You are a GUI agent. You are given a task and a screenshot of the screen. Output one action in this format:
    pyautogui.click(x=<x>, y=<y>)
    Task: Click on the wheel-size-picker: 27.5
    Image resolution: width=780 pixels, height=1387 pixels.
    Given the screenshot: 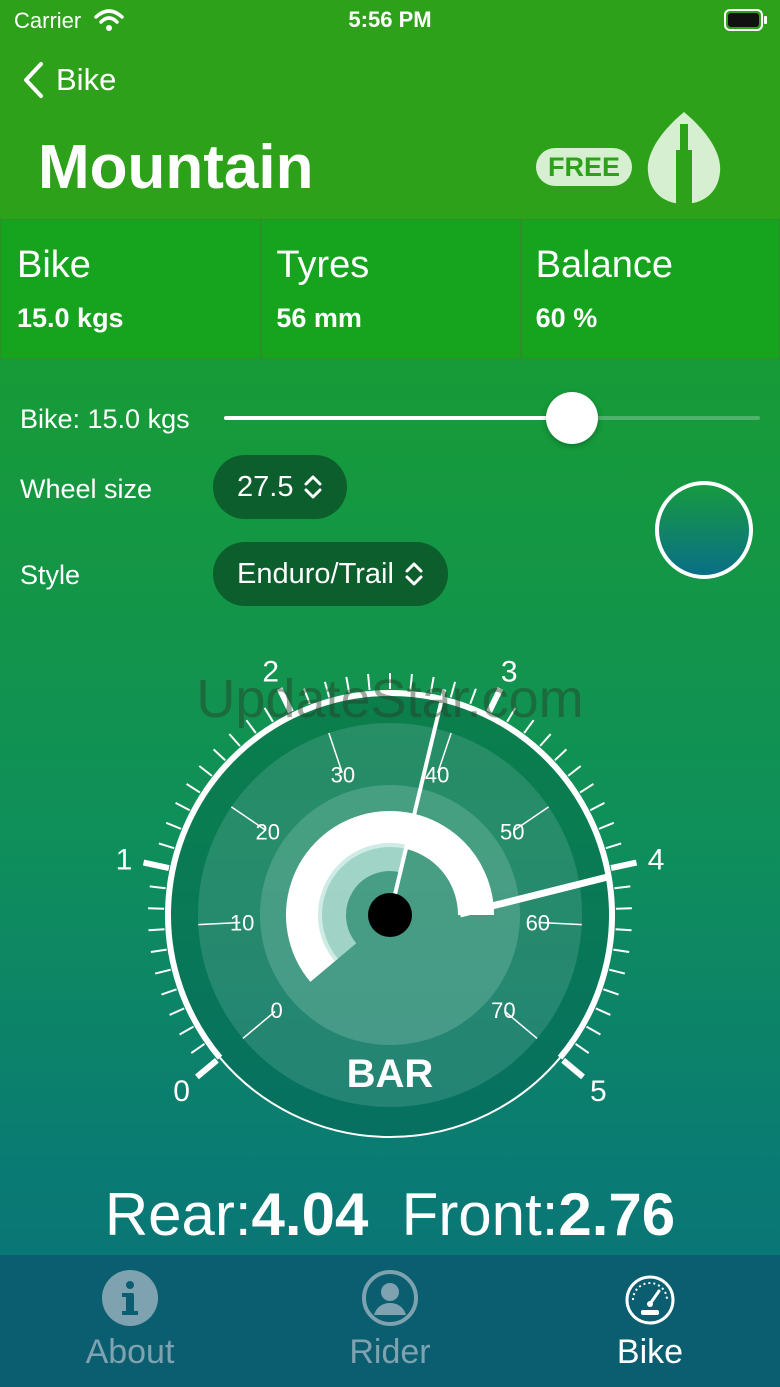 What is the action you would take?
    pyautogui.click(x=280, y=487)
    